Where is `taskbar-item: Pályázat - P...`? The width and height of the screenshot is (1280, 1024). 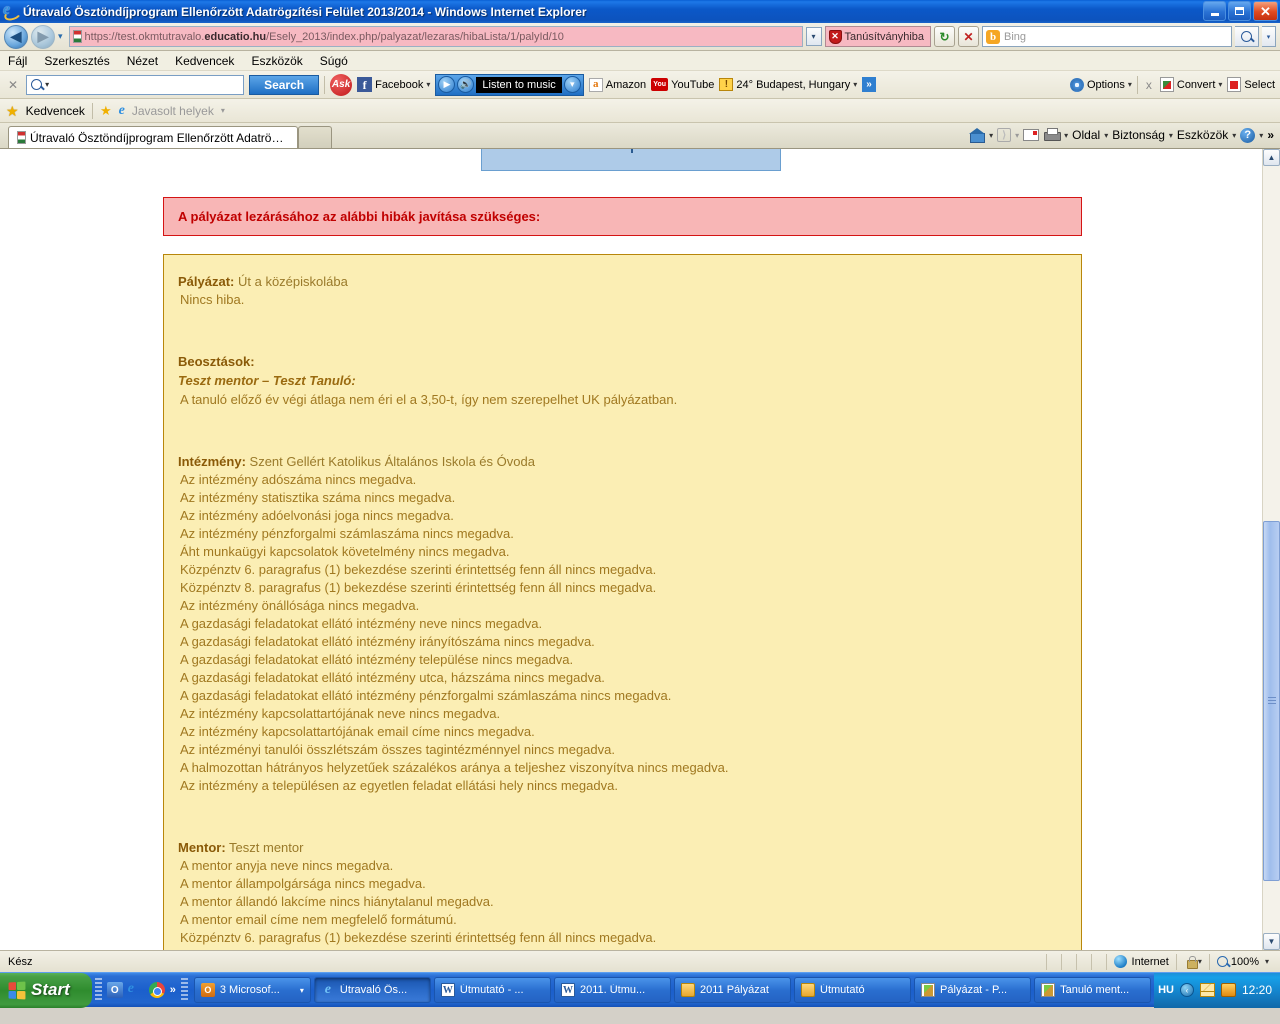 taskbar-item: Pályázat - P... is located at coordinates (973, 990).